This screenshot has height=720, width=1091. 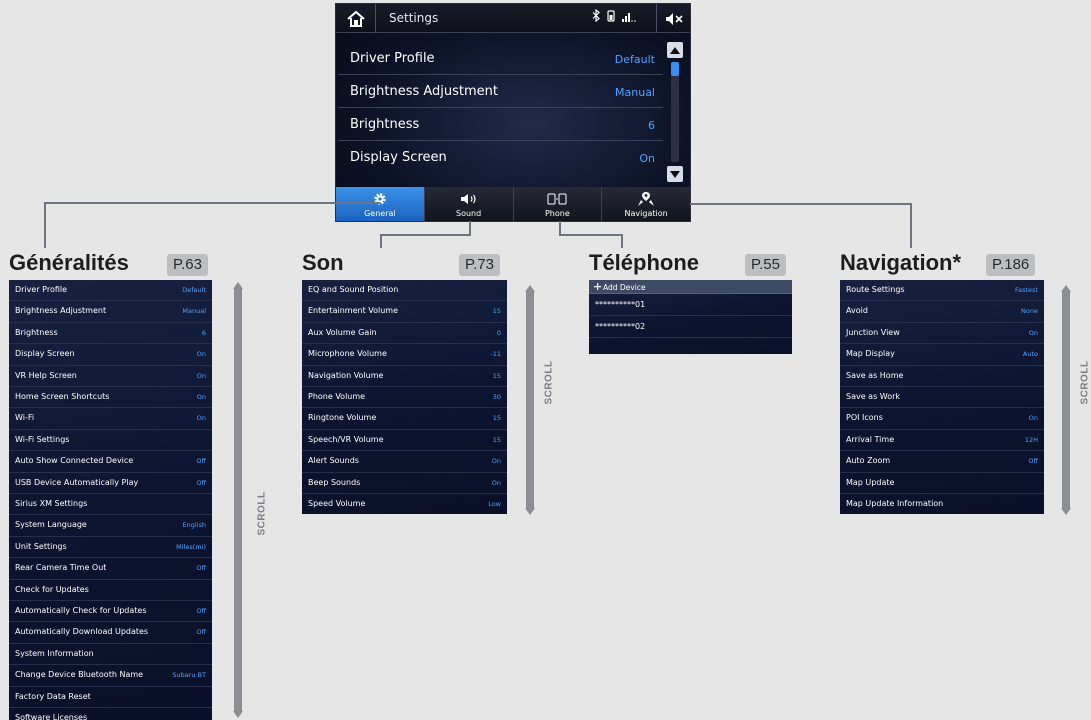 I want to click on list-item: Unit Settings Miles(mi), so click(x=110, y=548).